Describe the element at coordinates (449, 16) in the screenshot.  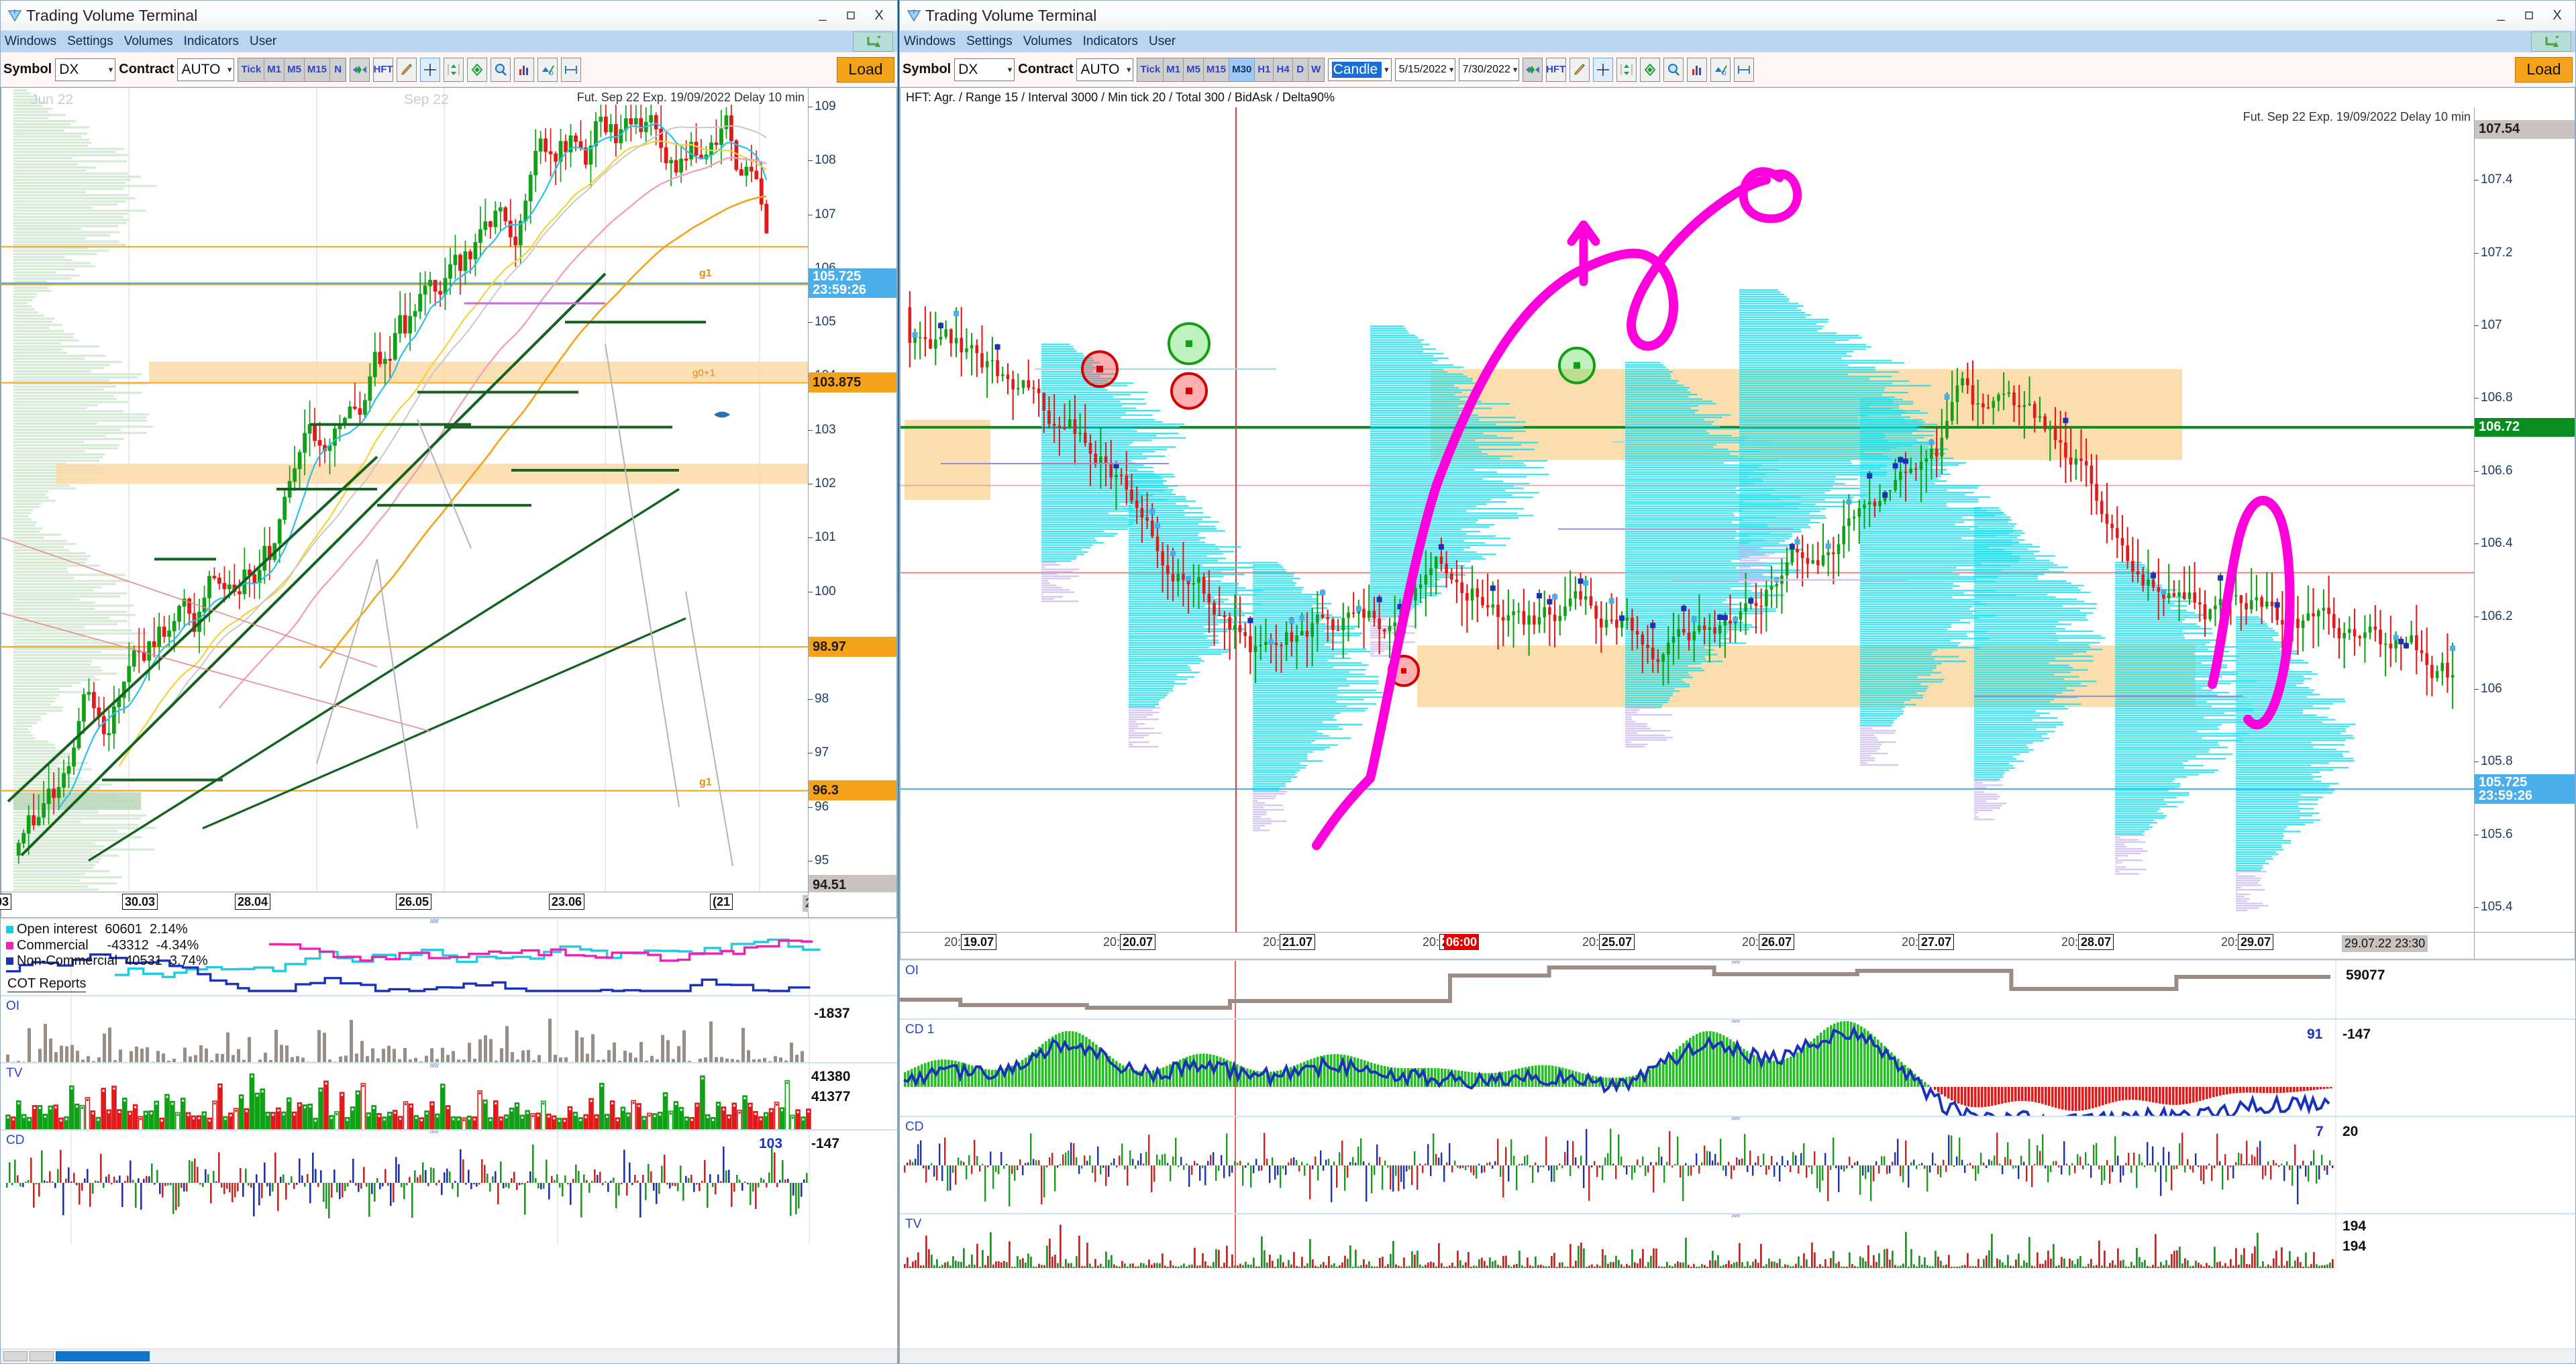
I see `titlebar-left: Trading Volume Terminal _ X` at that location.